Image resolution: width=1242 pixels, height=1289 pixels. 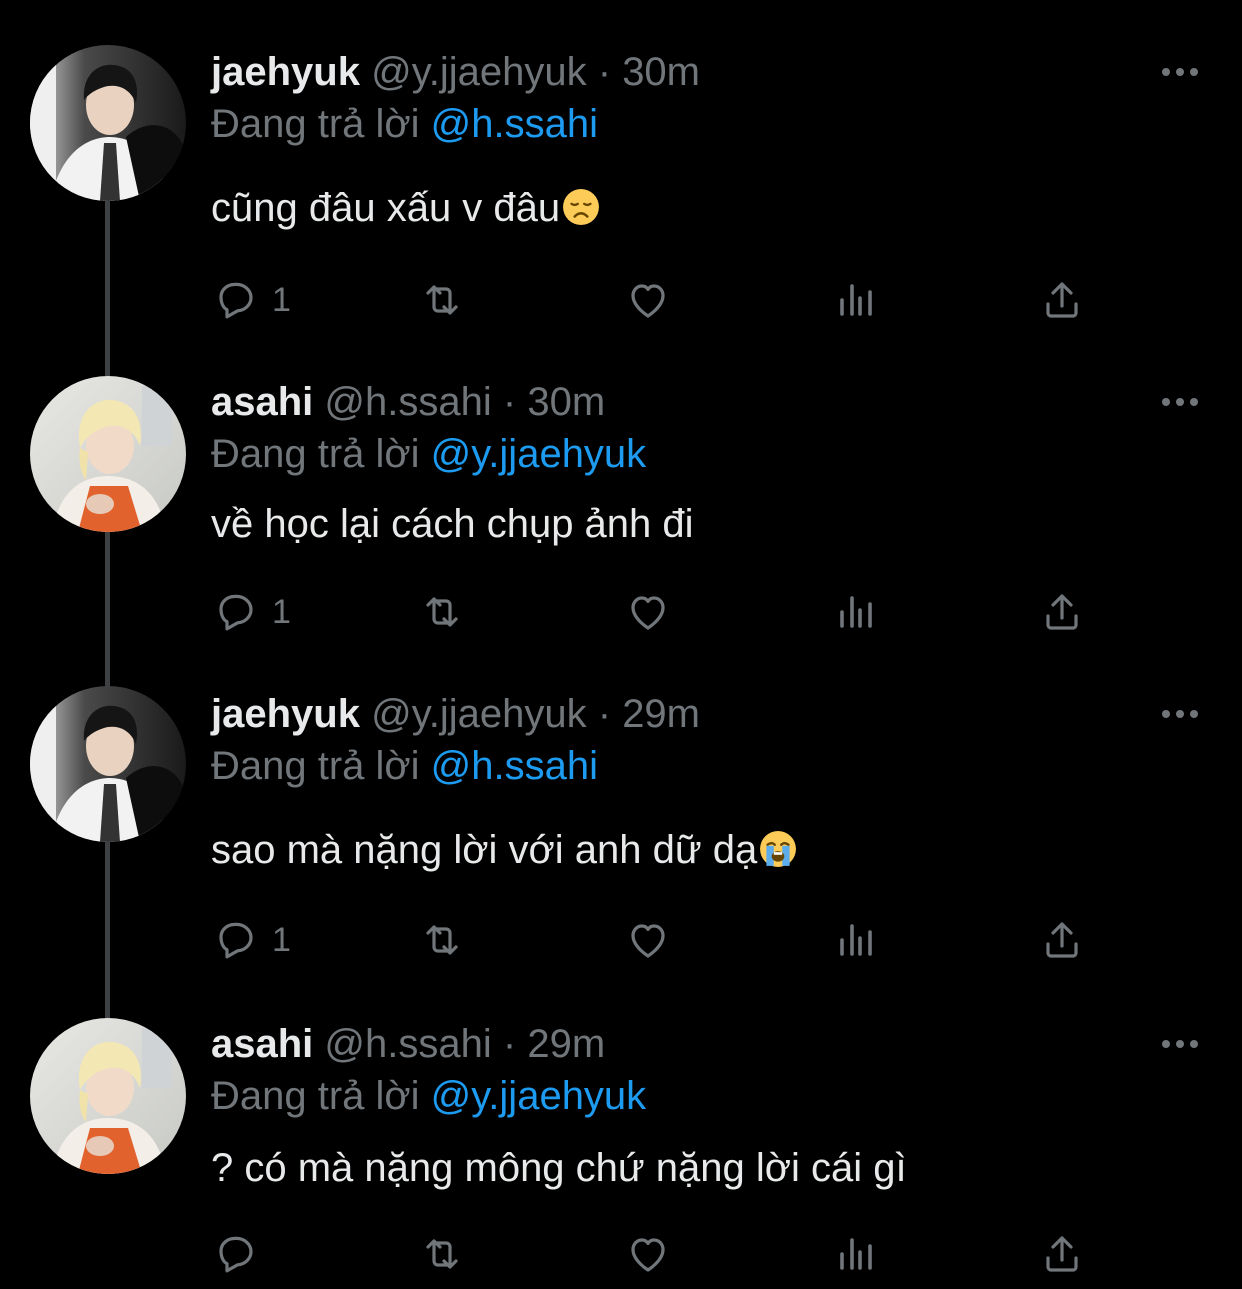 I want to click on replying-to: Đang trả lời @y.jjaehyuk, so click(x=428, y=1096).